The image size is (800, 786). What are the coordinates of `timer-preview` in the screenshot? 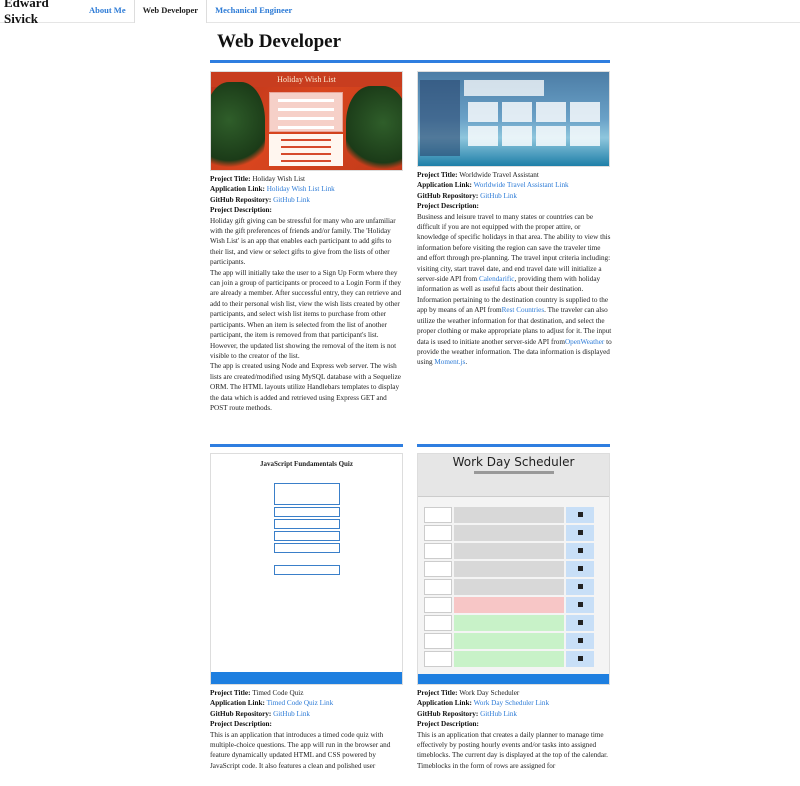 It's located at (306, 570).